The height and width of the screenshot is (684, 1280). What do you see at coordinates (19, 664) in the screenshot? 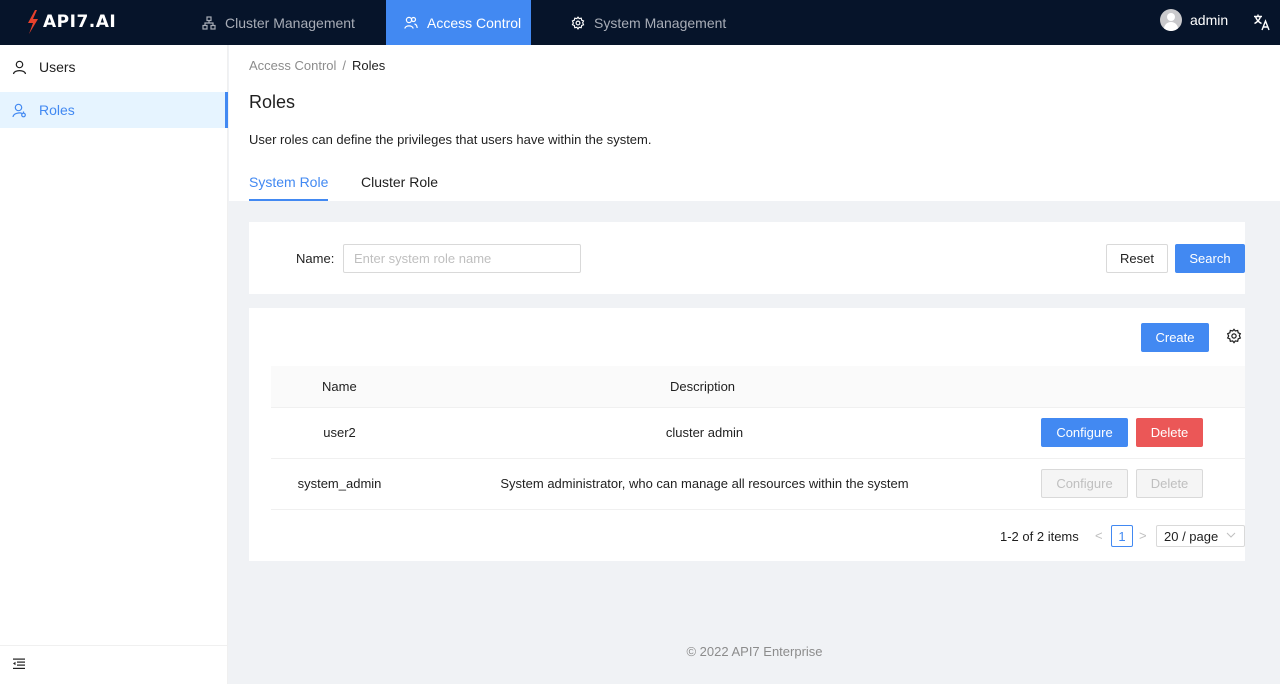
I see `menu-fold-icon` at bounding box center [19, 664].